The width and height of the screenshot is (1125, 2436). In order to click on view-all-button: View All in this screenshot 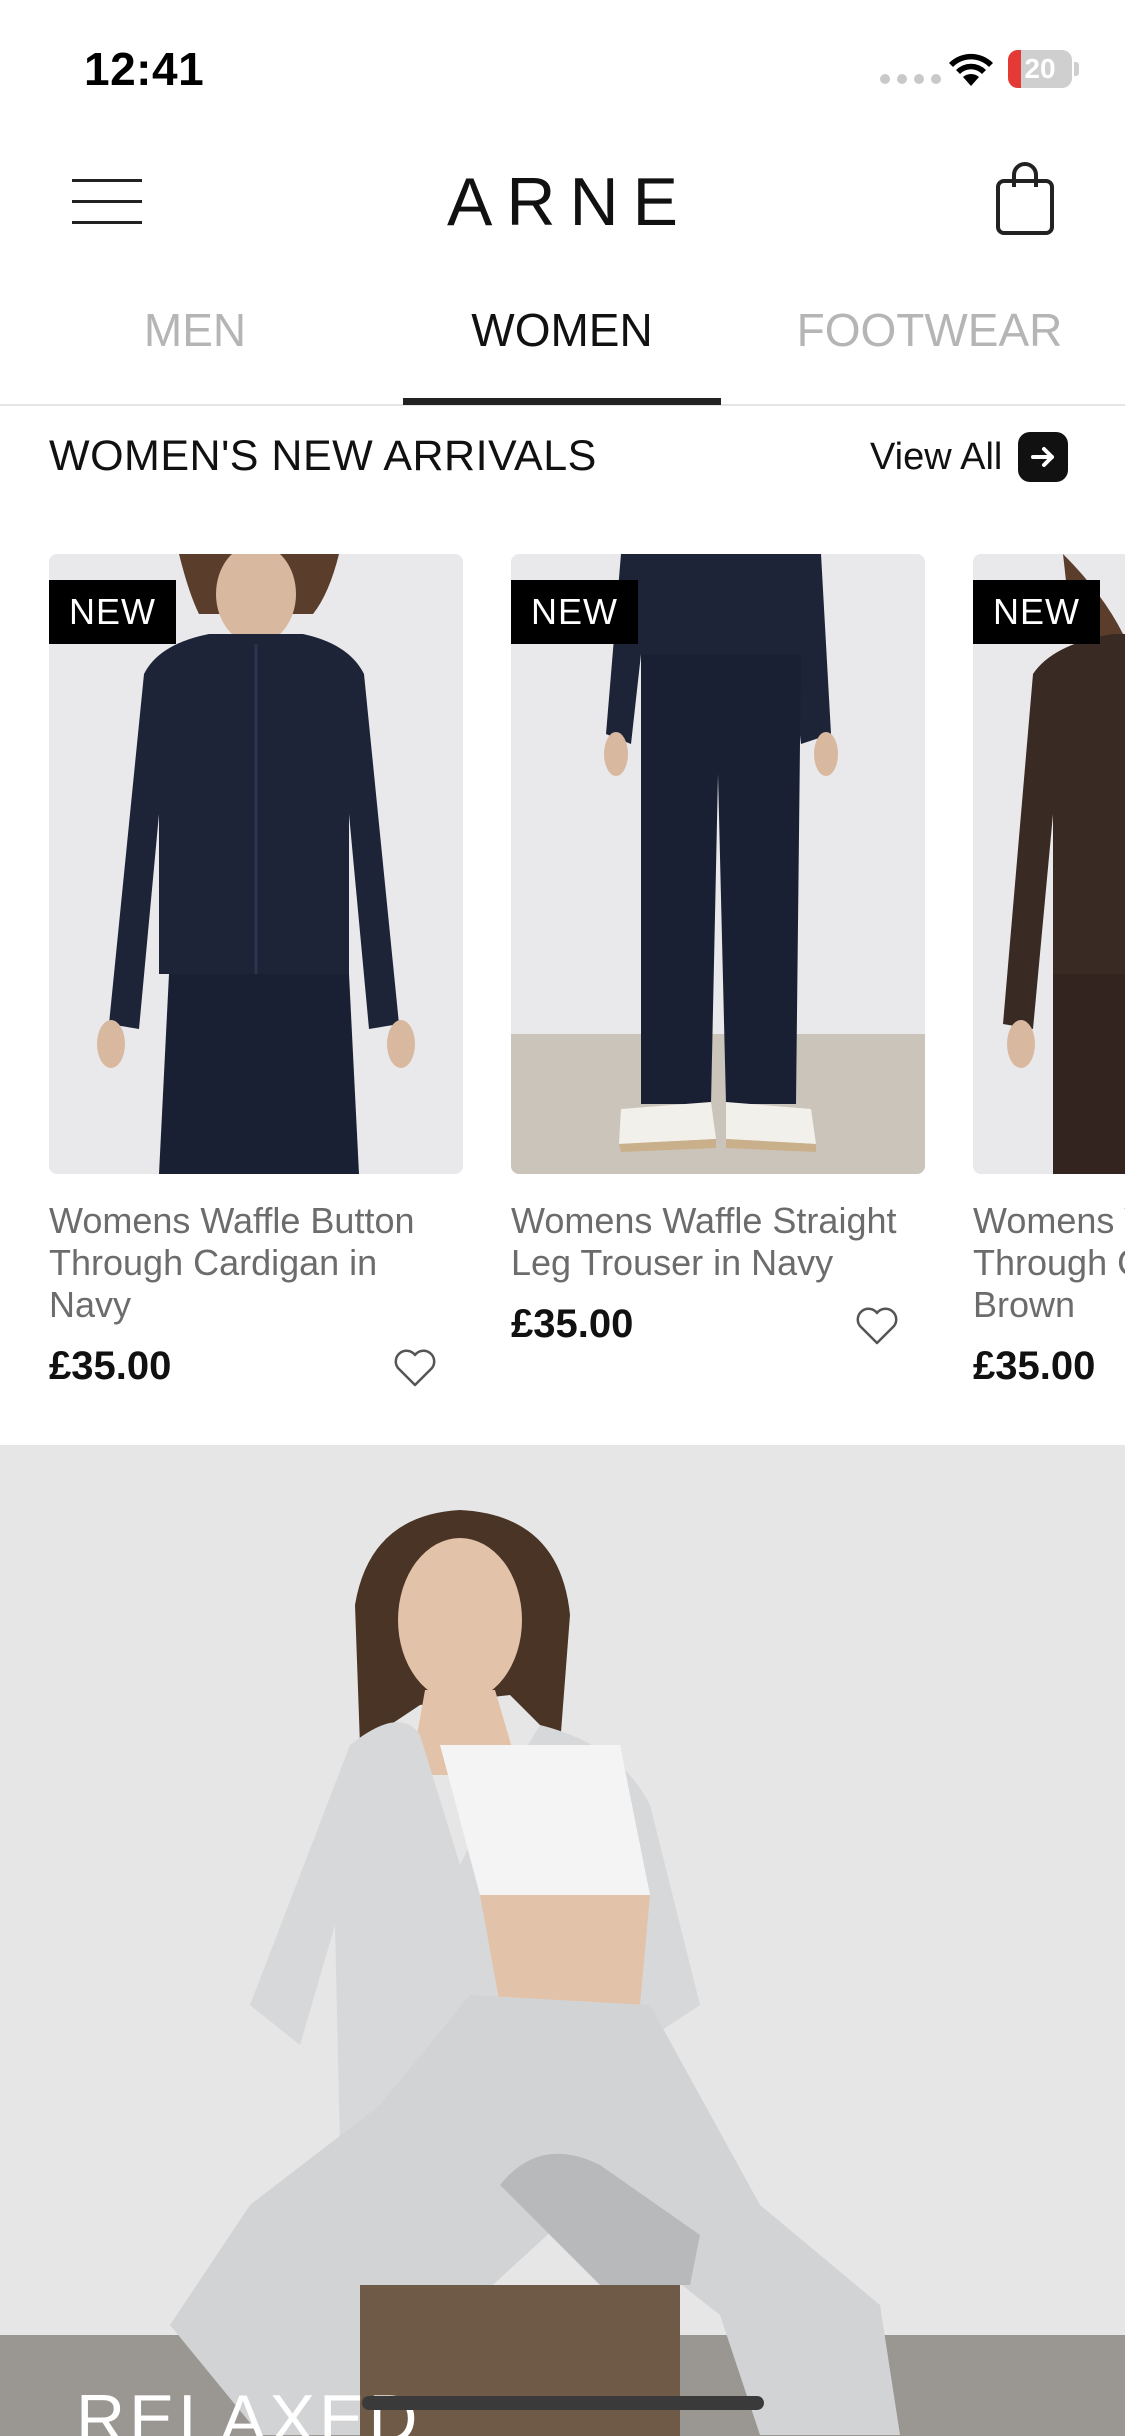, I will do `click(969, 457)`.